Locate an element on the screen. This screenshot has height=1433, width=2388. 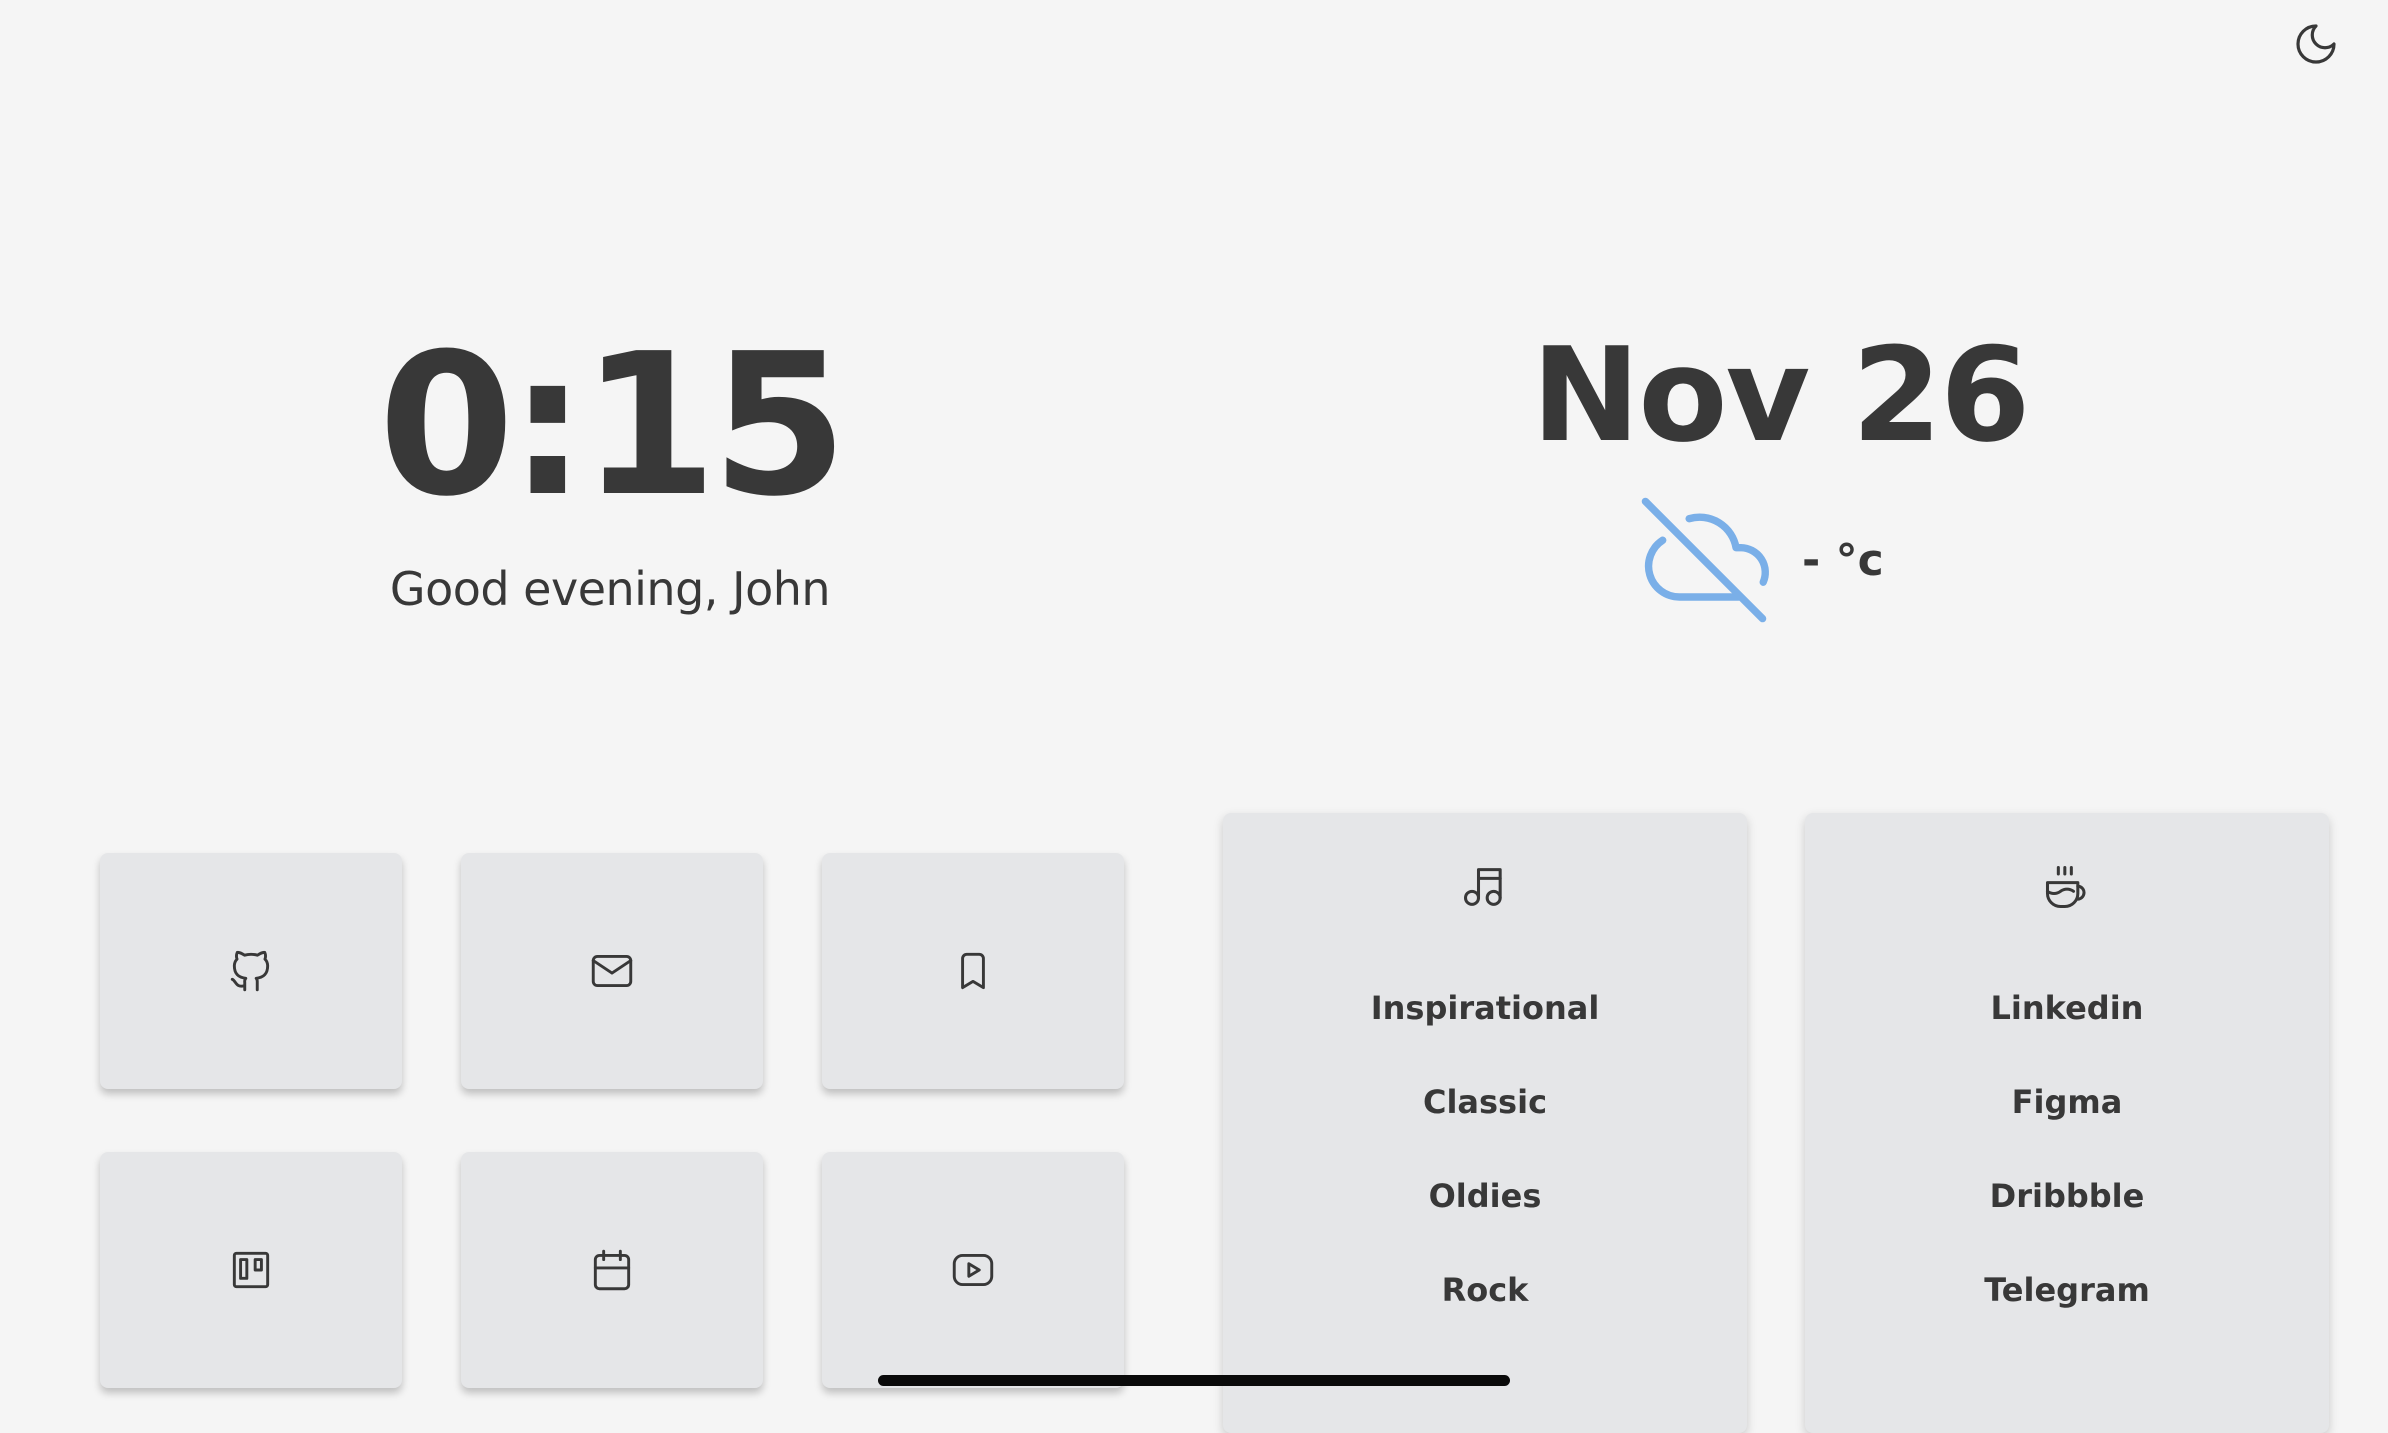
date-text: Nov 26 is located at coordinates (1780, 395).